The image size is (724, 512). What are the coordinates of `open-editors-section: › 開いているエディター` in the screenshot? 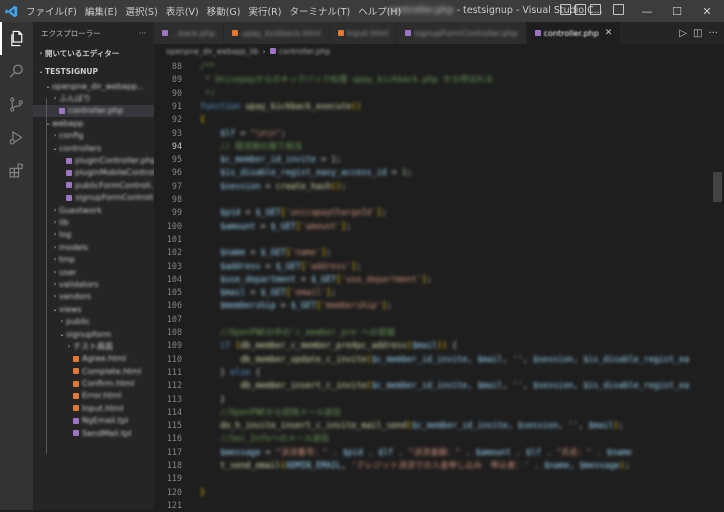 It's located at (93, 53).